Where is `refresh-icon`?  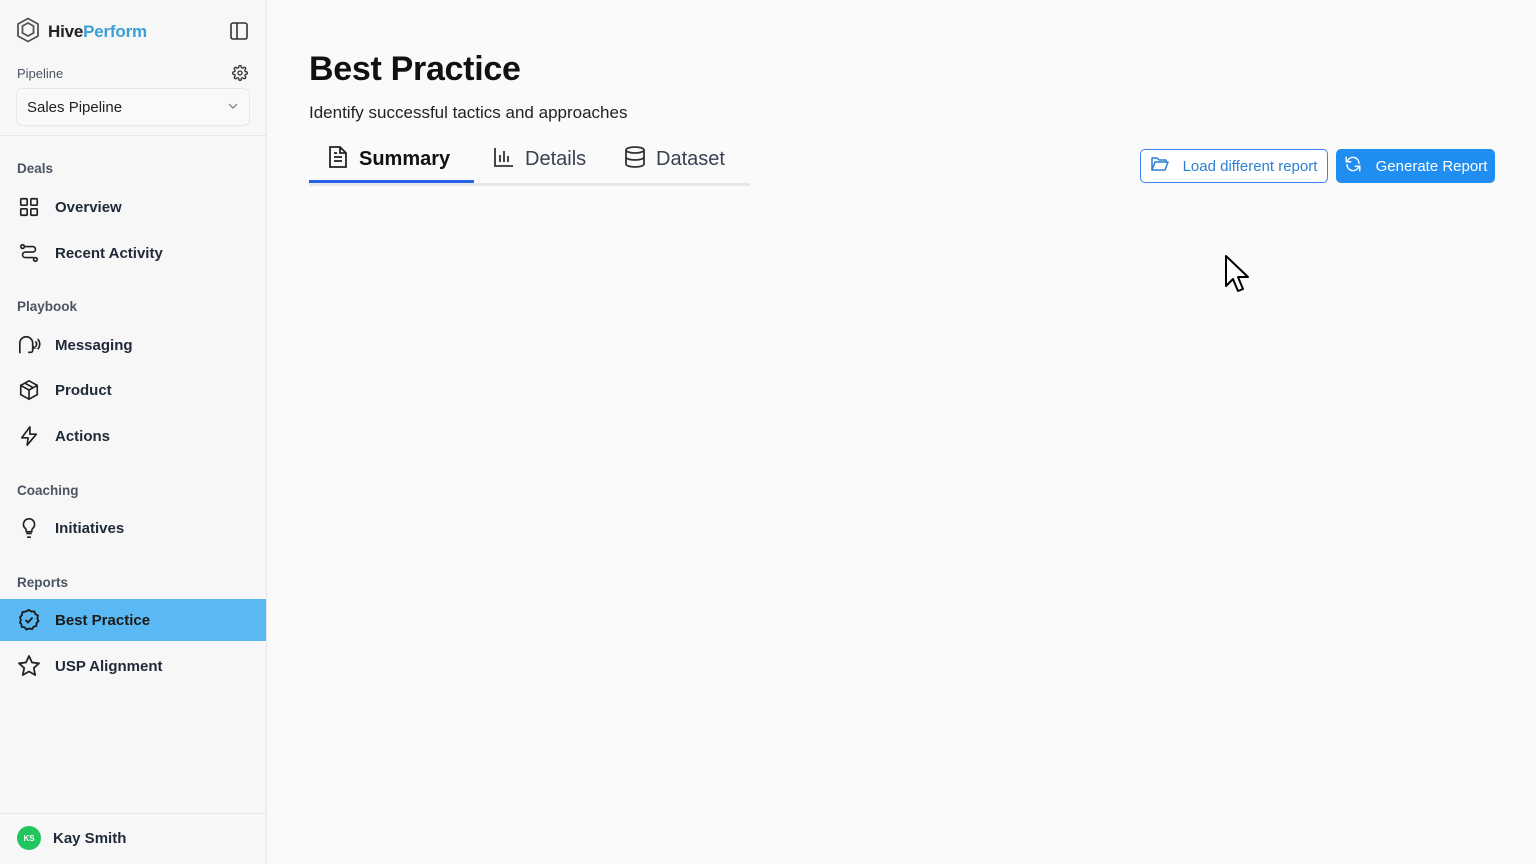
refresh-icon is located at coordinates (1353, 166).